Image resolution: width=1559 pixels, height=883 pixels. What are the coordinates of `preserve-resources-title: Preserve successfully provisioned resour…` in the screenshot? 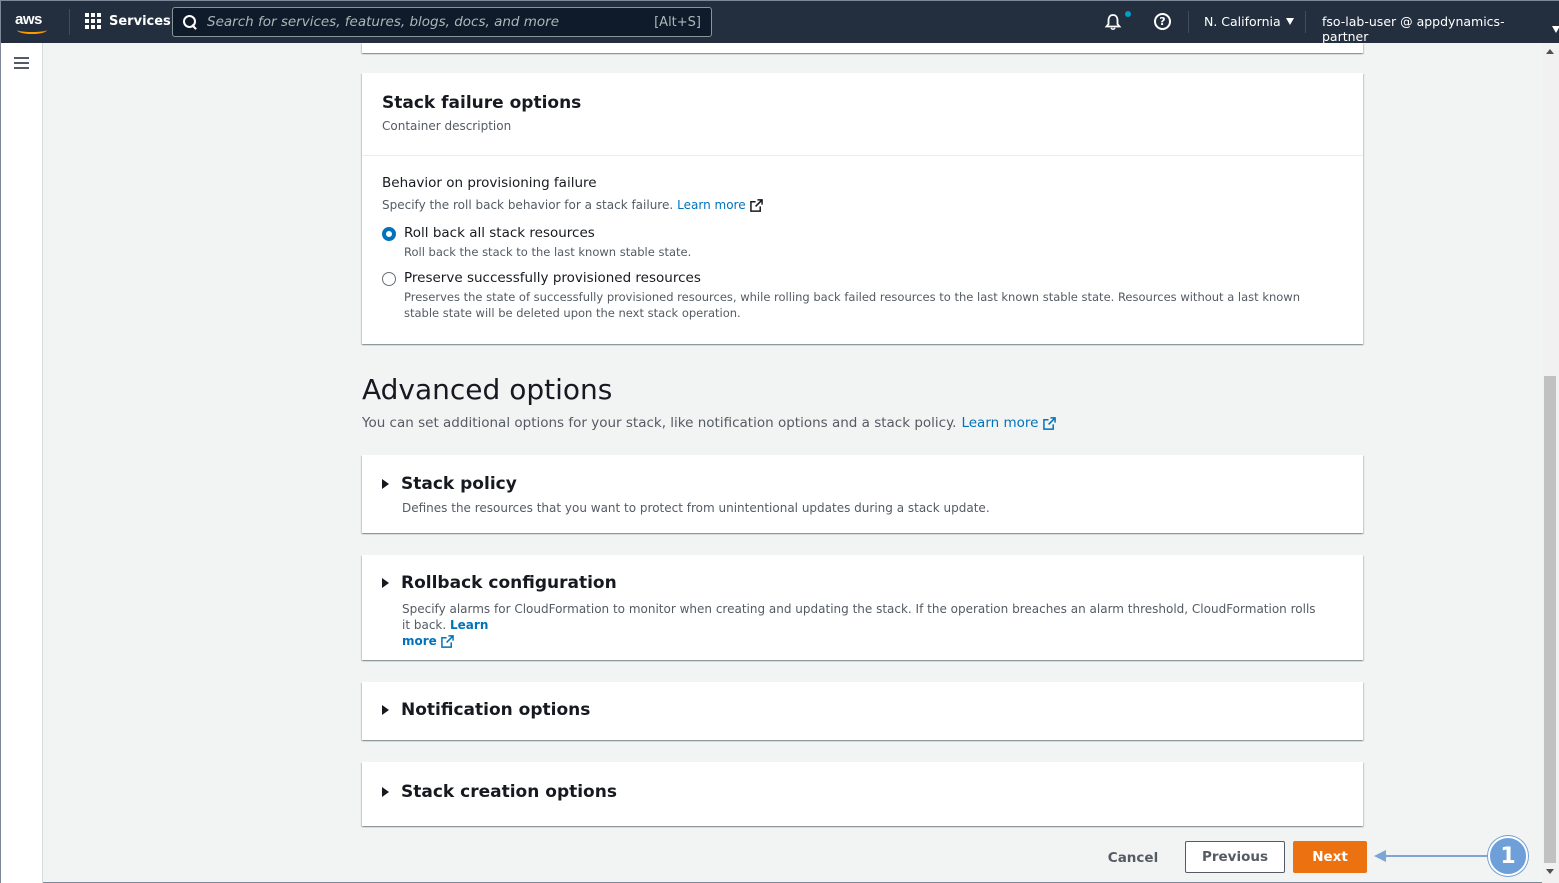 It's located at (552, 278).